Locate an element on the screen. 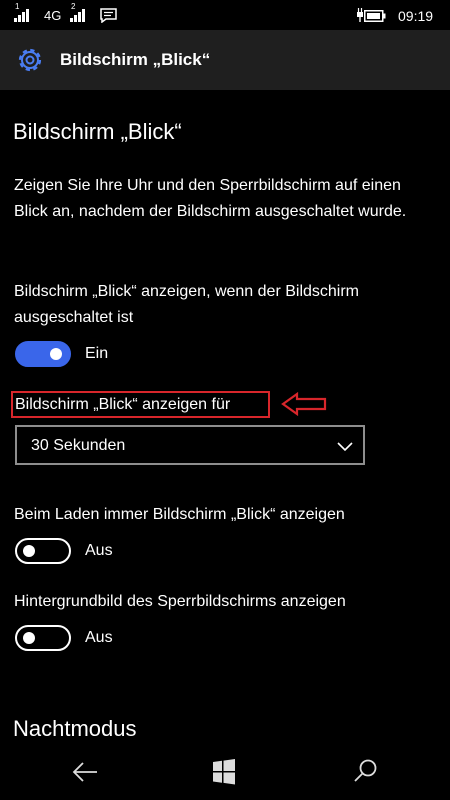 The height and width of the screenshot is (800, 450). header-title: Bildschirm „Blick“ is located at coordinates (135, 59).